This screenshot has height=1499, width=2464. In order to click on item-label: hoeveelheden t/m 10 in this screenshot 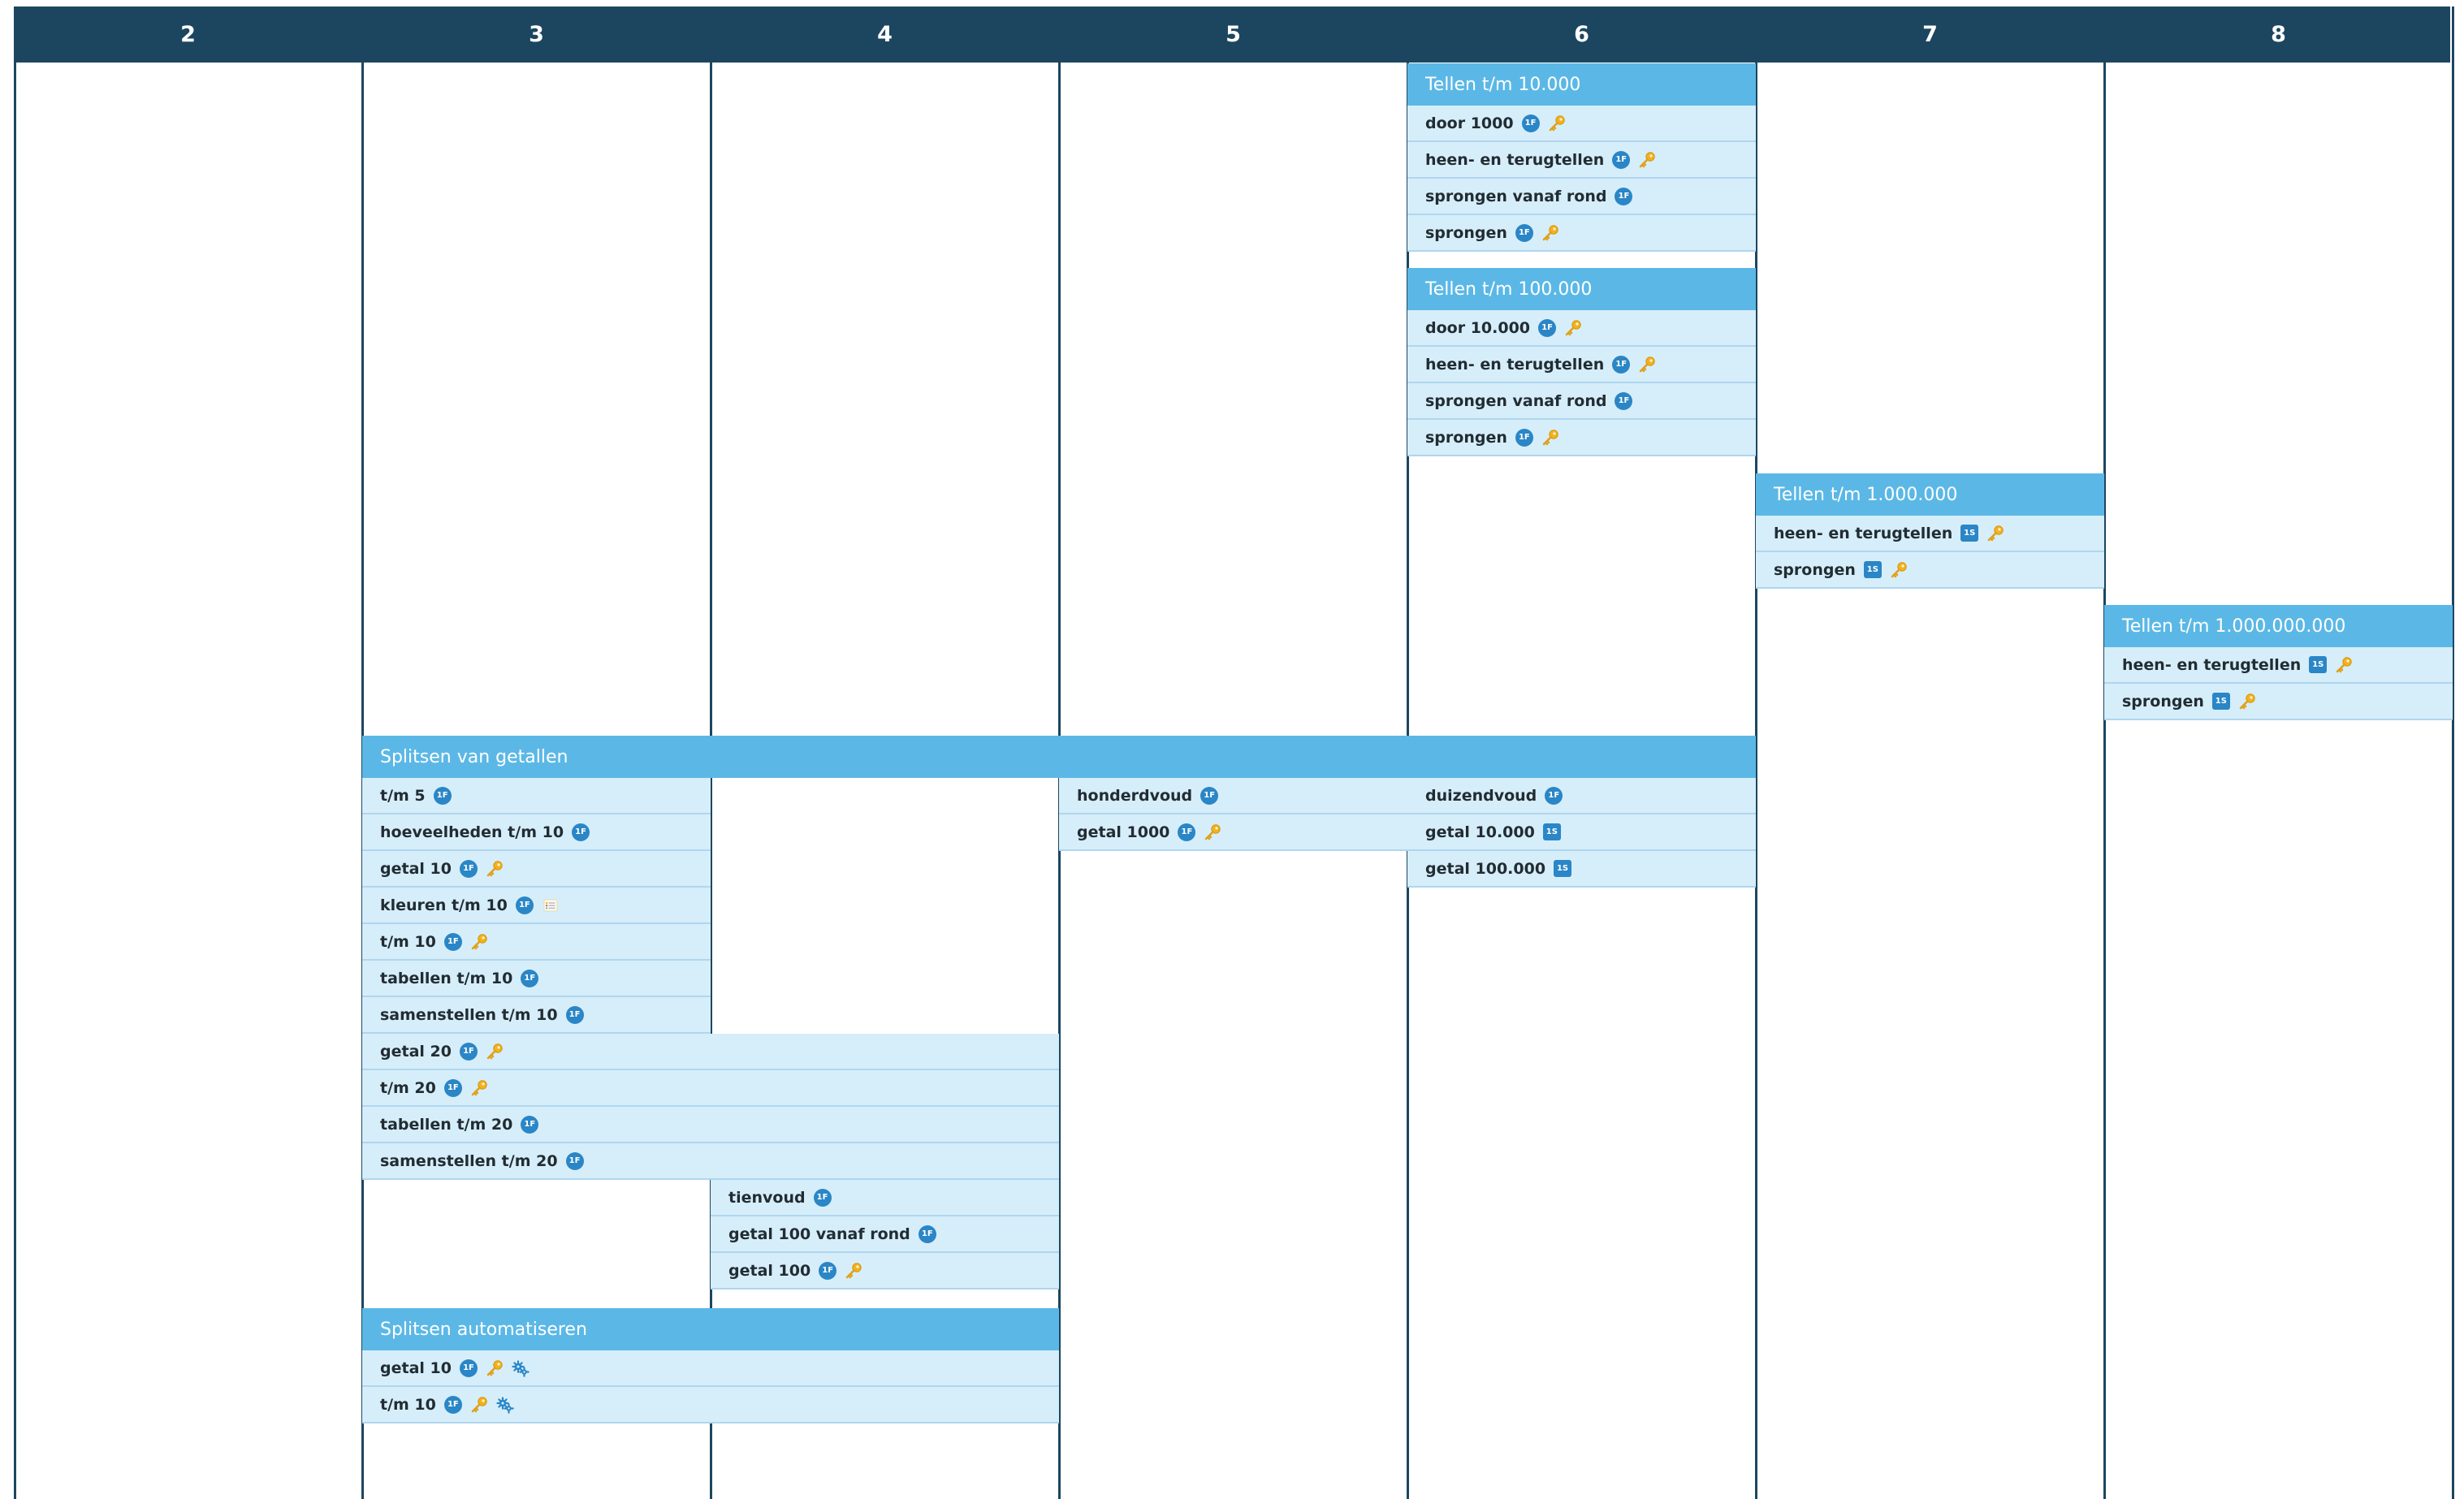, I will do `click(472, 832)`.